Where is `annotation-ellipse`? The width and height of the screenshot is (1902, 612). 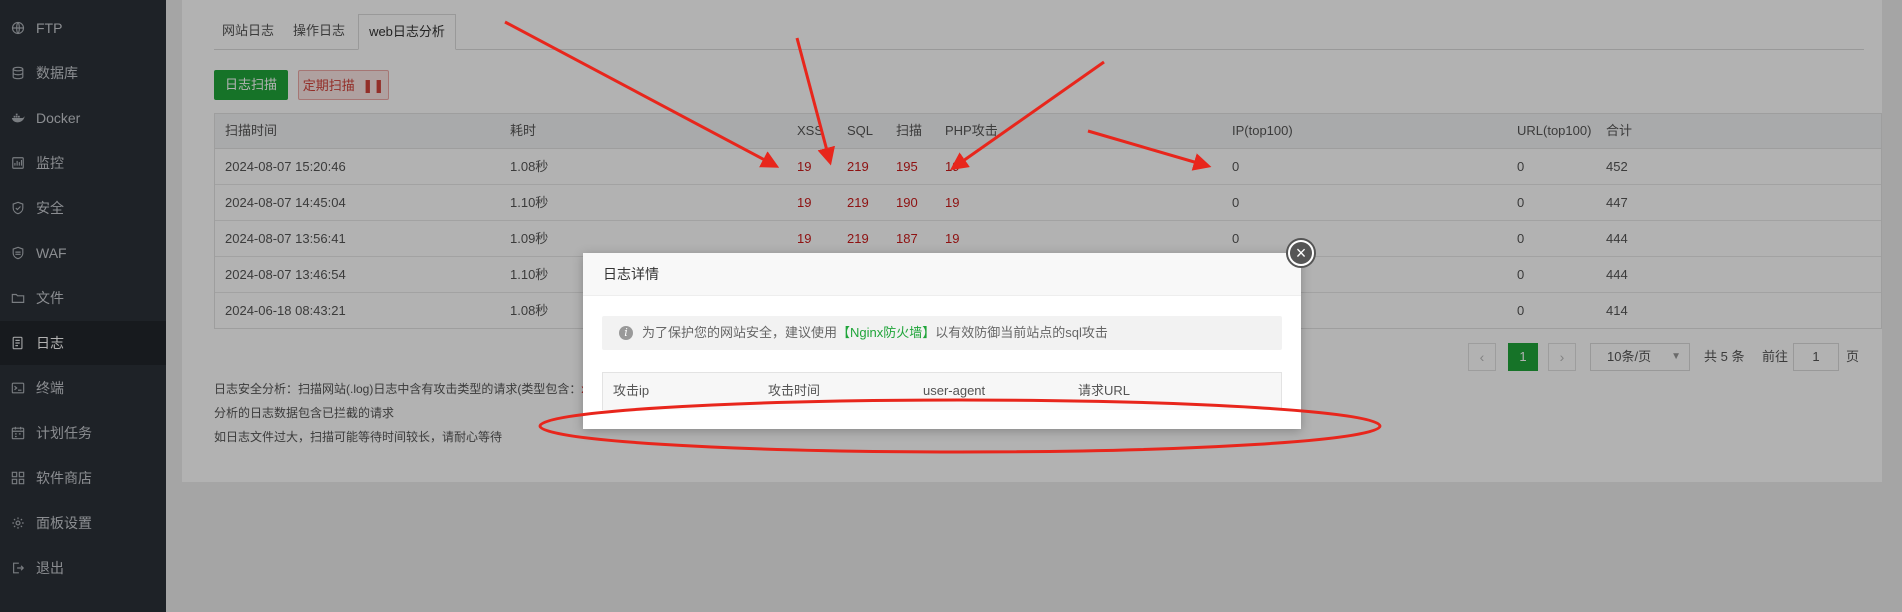
annotation-ellipse is located at coordinates (960, 426).